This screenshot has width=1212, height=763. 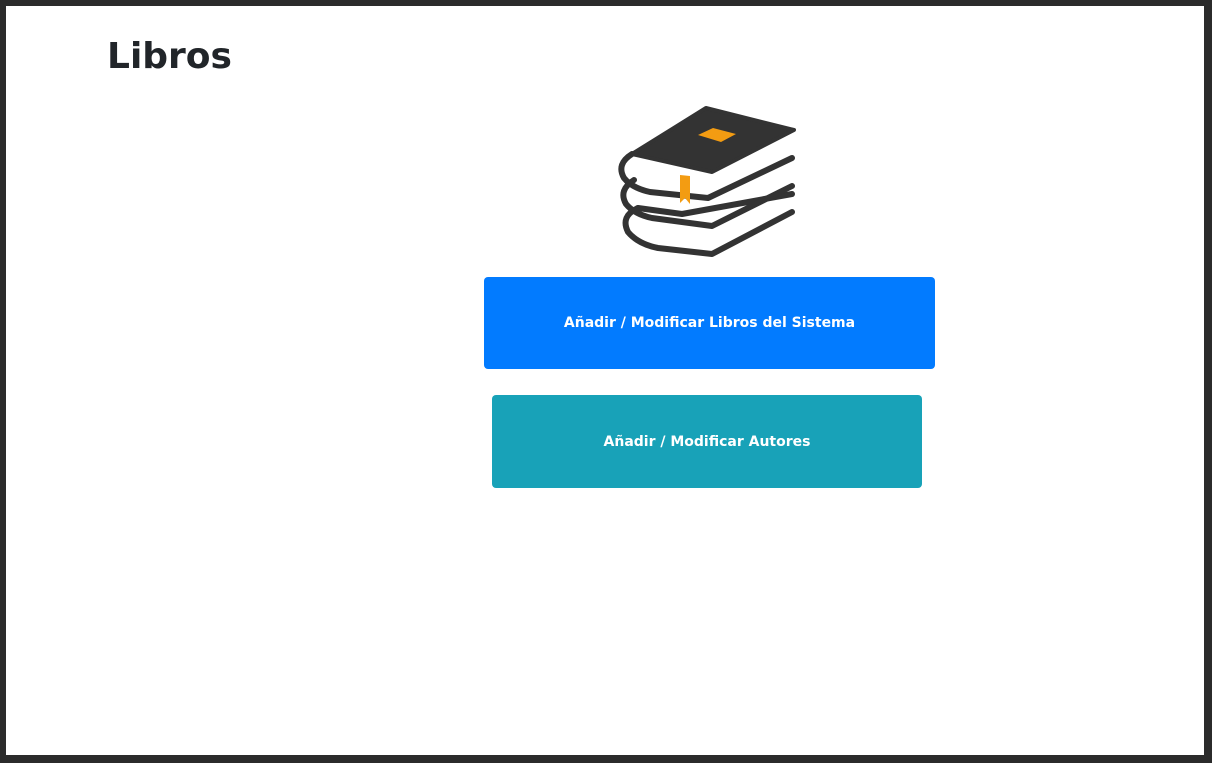 I want to click on books-stack-icon, so click(x=706, y=183).